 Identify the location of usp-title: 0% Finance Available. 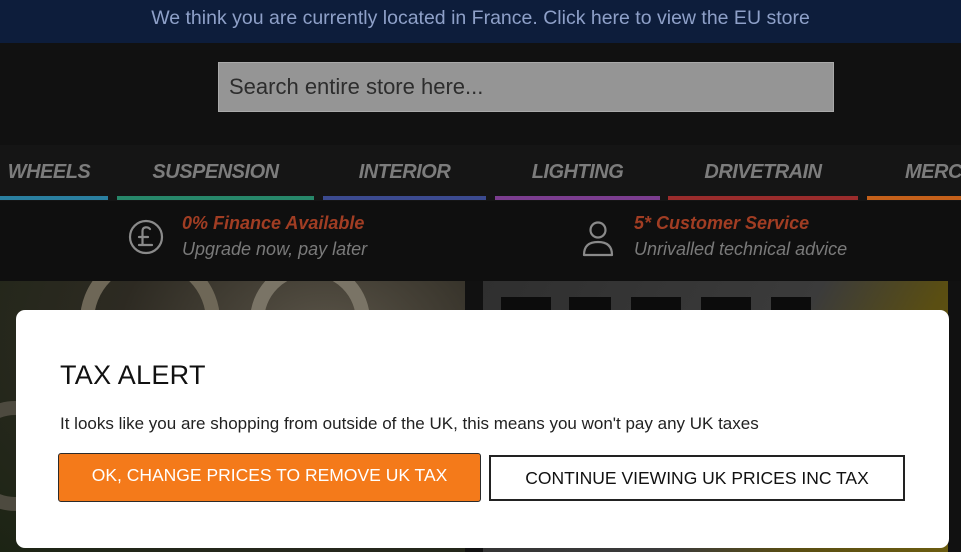
(273, 223).